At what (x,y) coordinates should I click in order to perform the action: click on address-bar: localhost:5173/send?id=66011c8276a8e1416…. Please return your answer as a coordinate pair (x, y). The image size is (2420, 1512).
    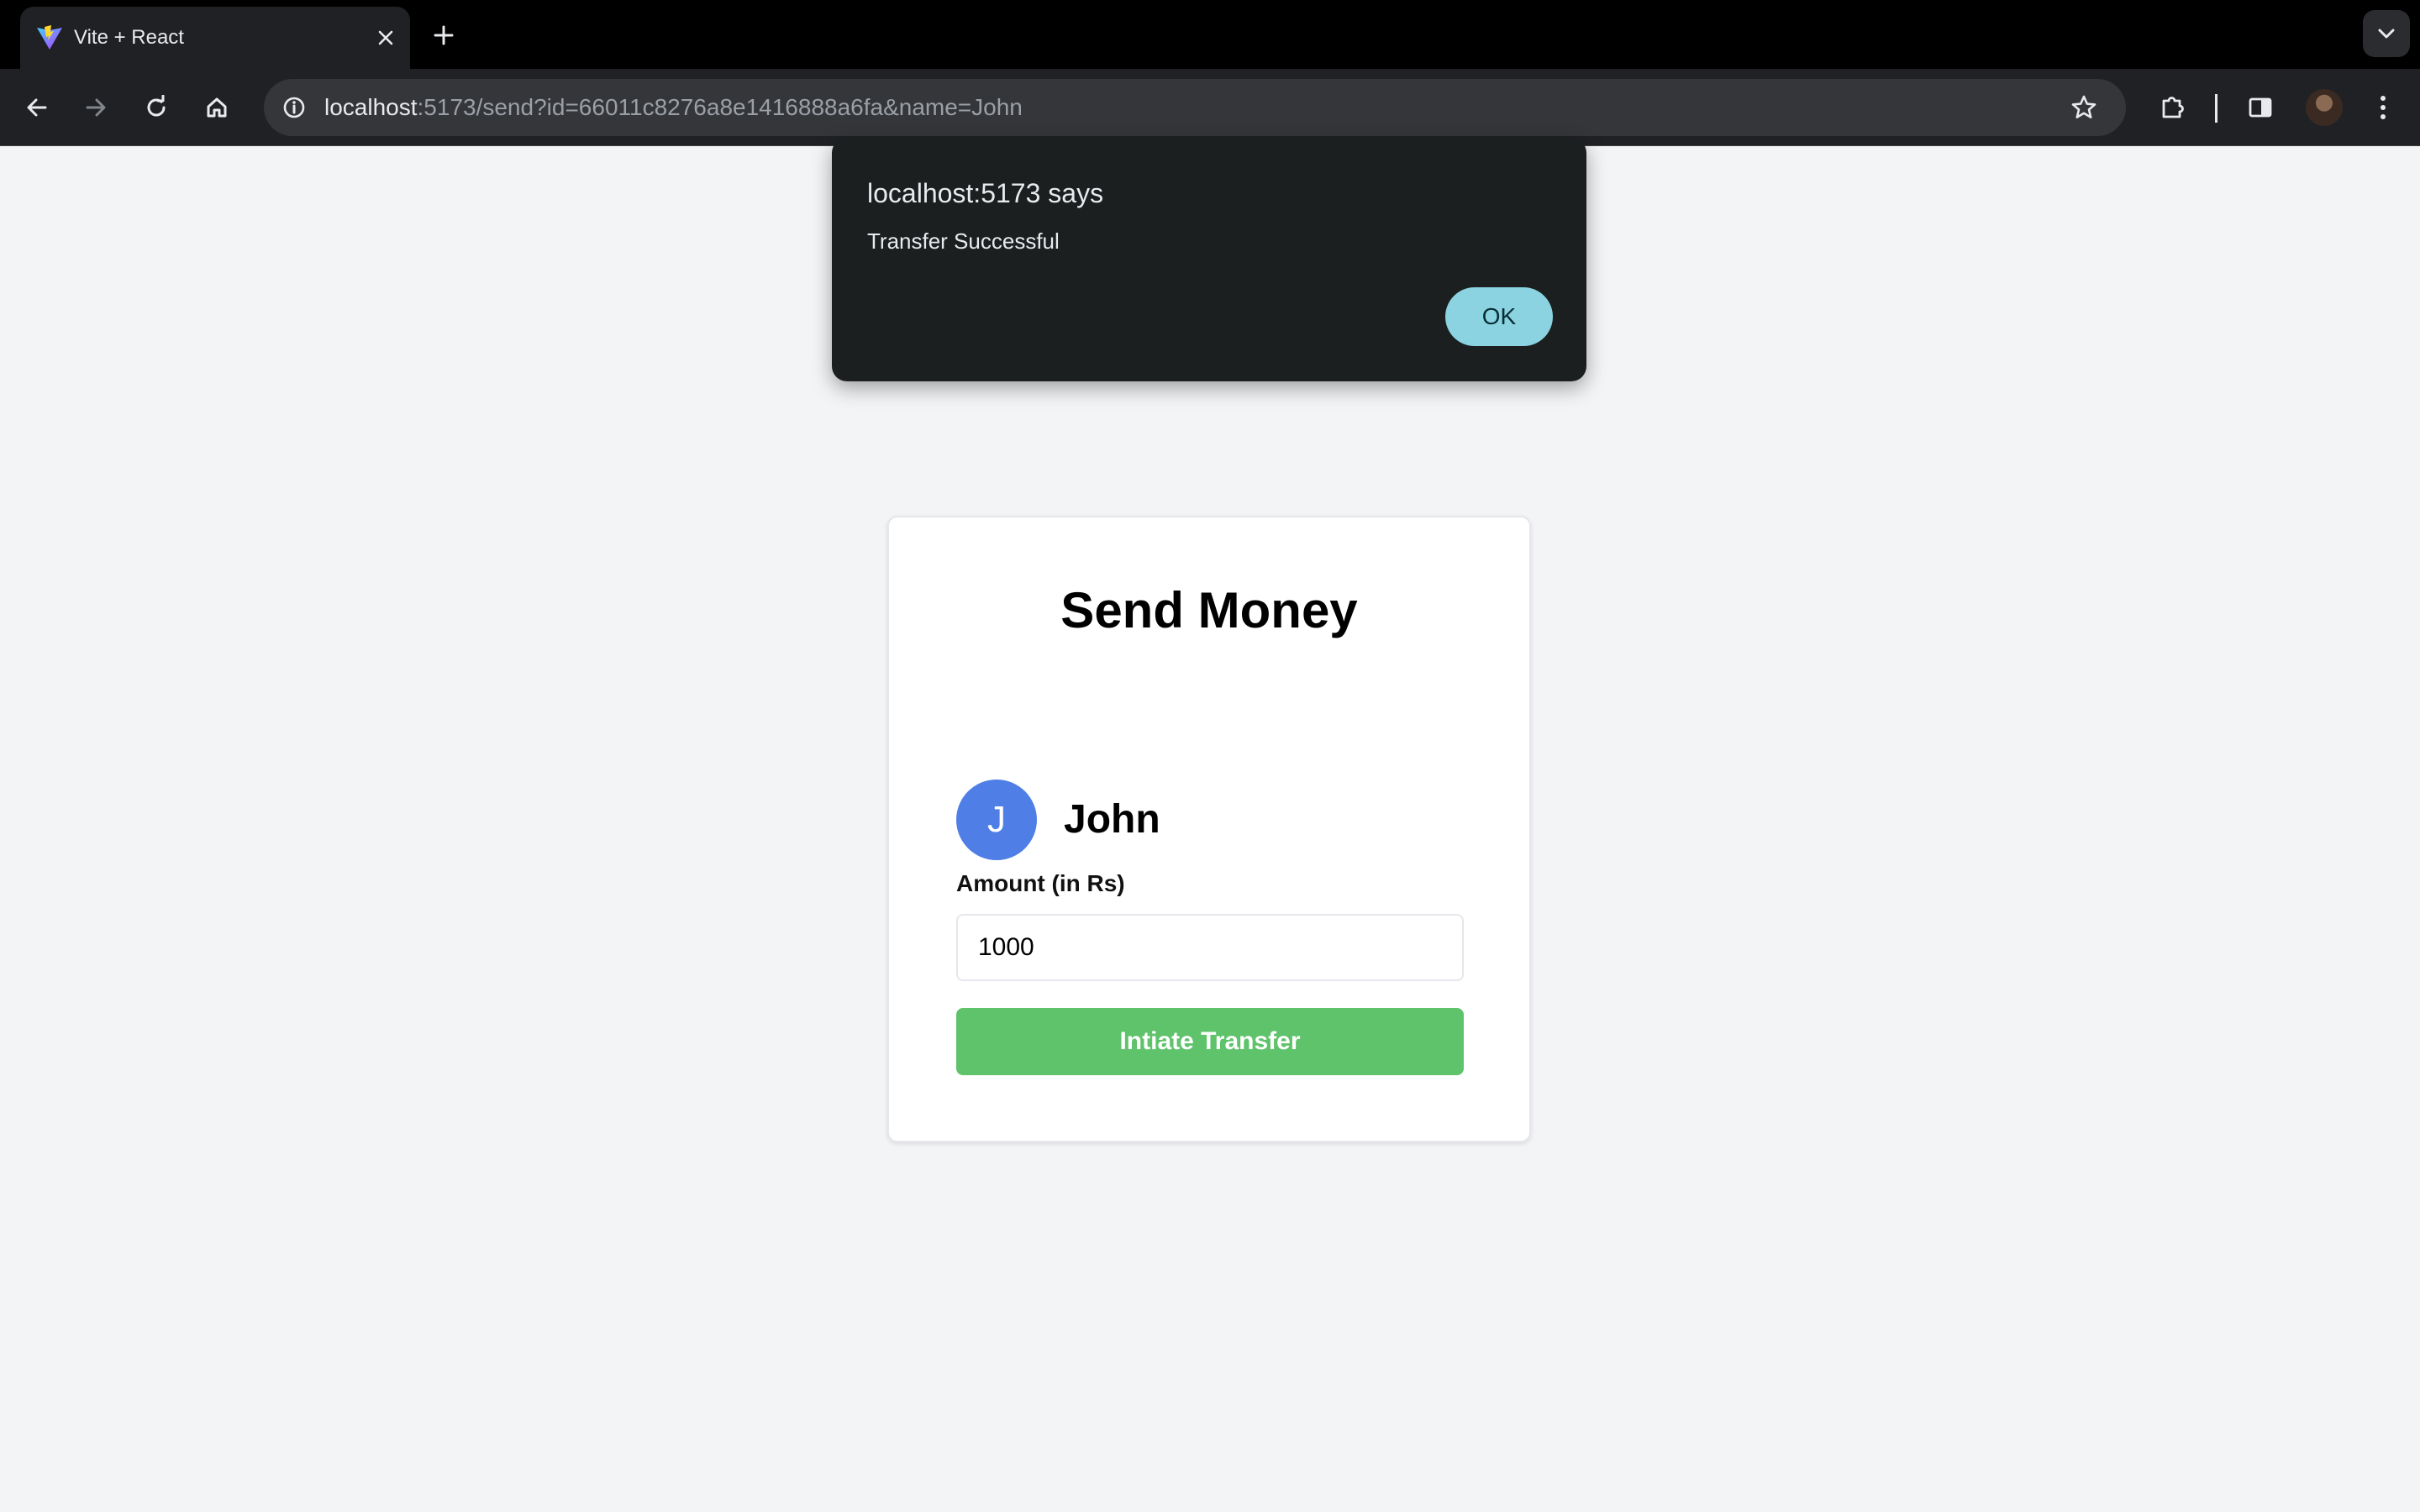
    Looking at the image, I should click on (1195, 107).